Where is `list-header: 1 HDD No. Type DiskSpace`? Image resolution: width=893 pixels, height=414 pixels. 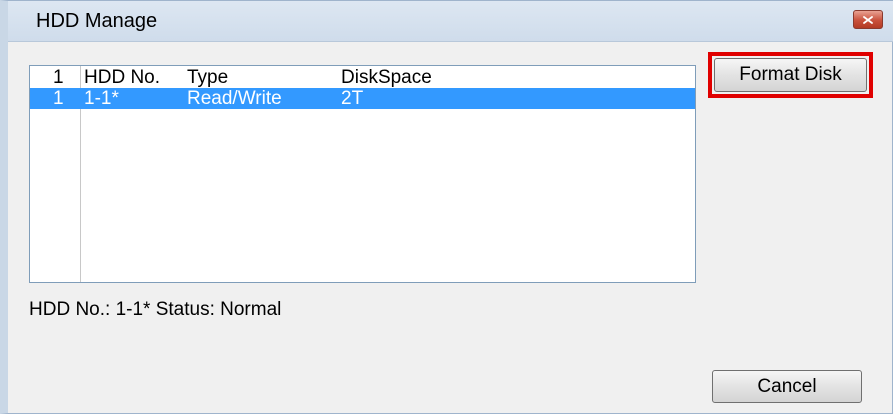
list-header: 1 HDD No. Type DiskSpace is located at coordinates (362, 77).